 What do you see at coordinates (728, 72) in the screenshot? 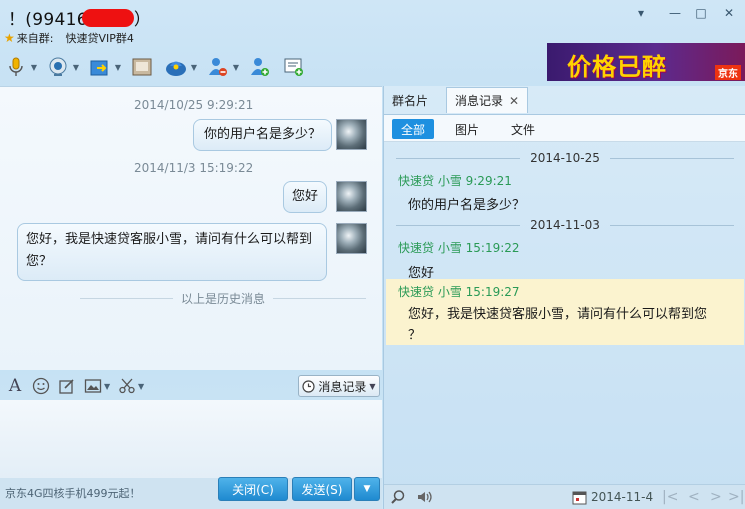
I see `ad-brand: 京东` at bounding box center [728, 72].